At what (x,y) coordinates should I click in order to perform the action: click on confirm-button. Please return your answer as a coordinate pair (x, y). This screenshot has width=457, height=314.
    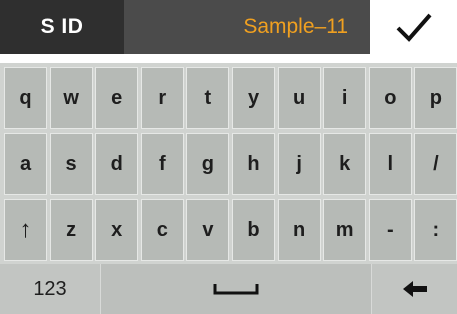
    Looking at the image, I should click on (413, 27).